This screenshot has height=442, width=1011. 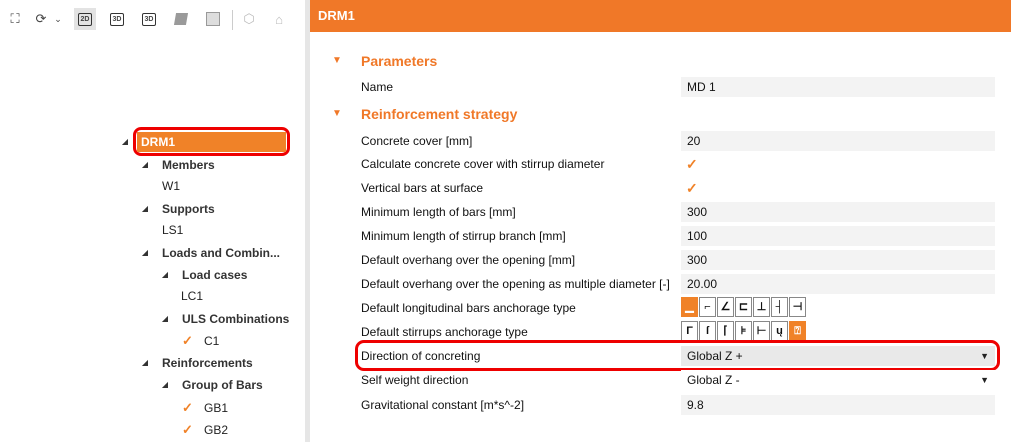 What do you see at coordinates (797, 307) in the screenshot?
I see `anchorage-end-plate-icon: ⊣` at bounding box center [797, 307].